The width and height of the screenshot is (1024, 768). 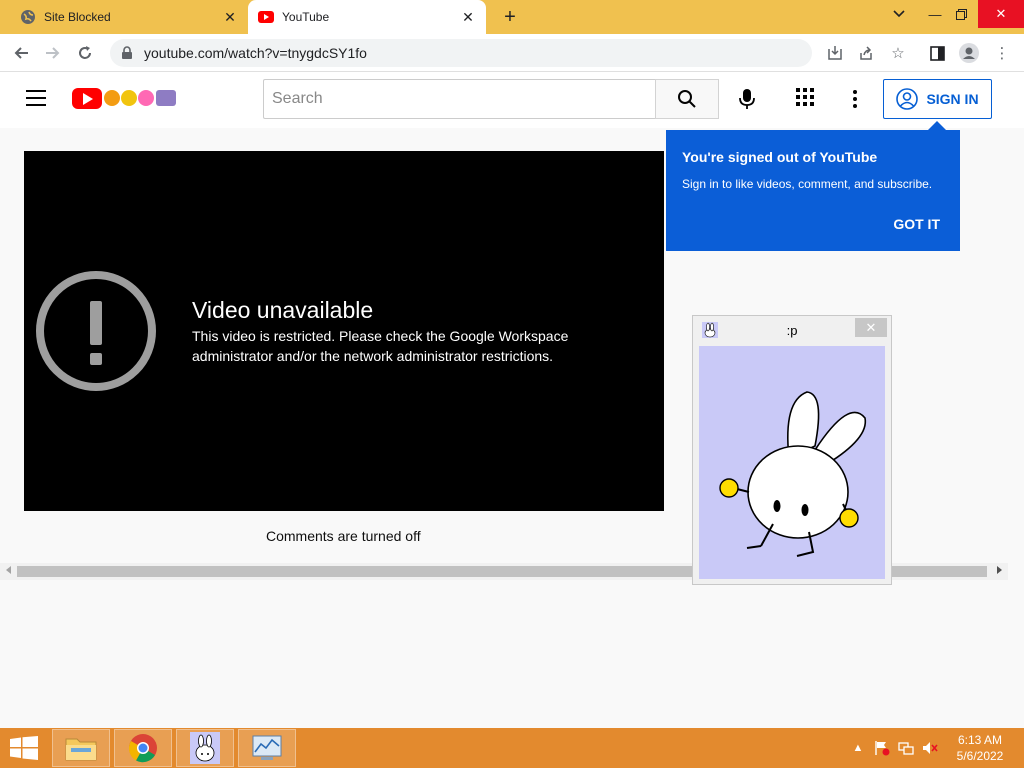 I want to click on folder-icon, so click(x=81, y=749).